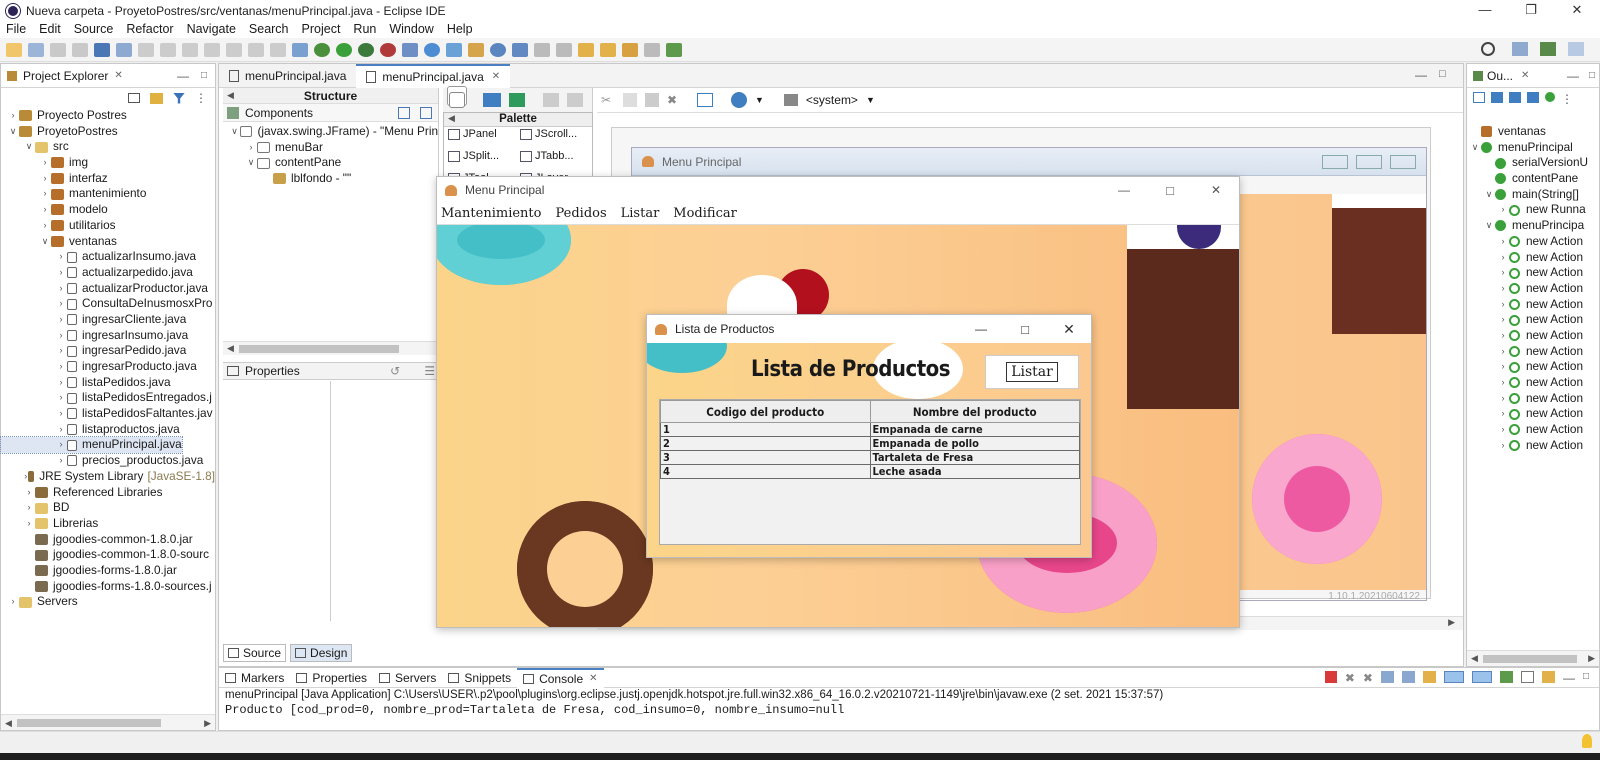 This screenshot has height=760, width=1600. What do you see at coordinates (168, 49) in the screenshot?
I see `suspend-icon` at bounding box center [168, 49].